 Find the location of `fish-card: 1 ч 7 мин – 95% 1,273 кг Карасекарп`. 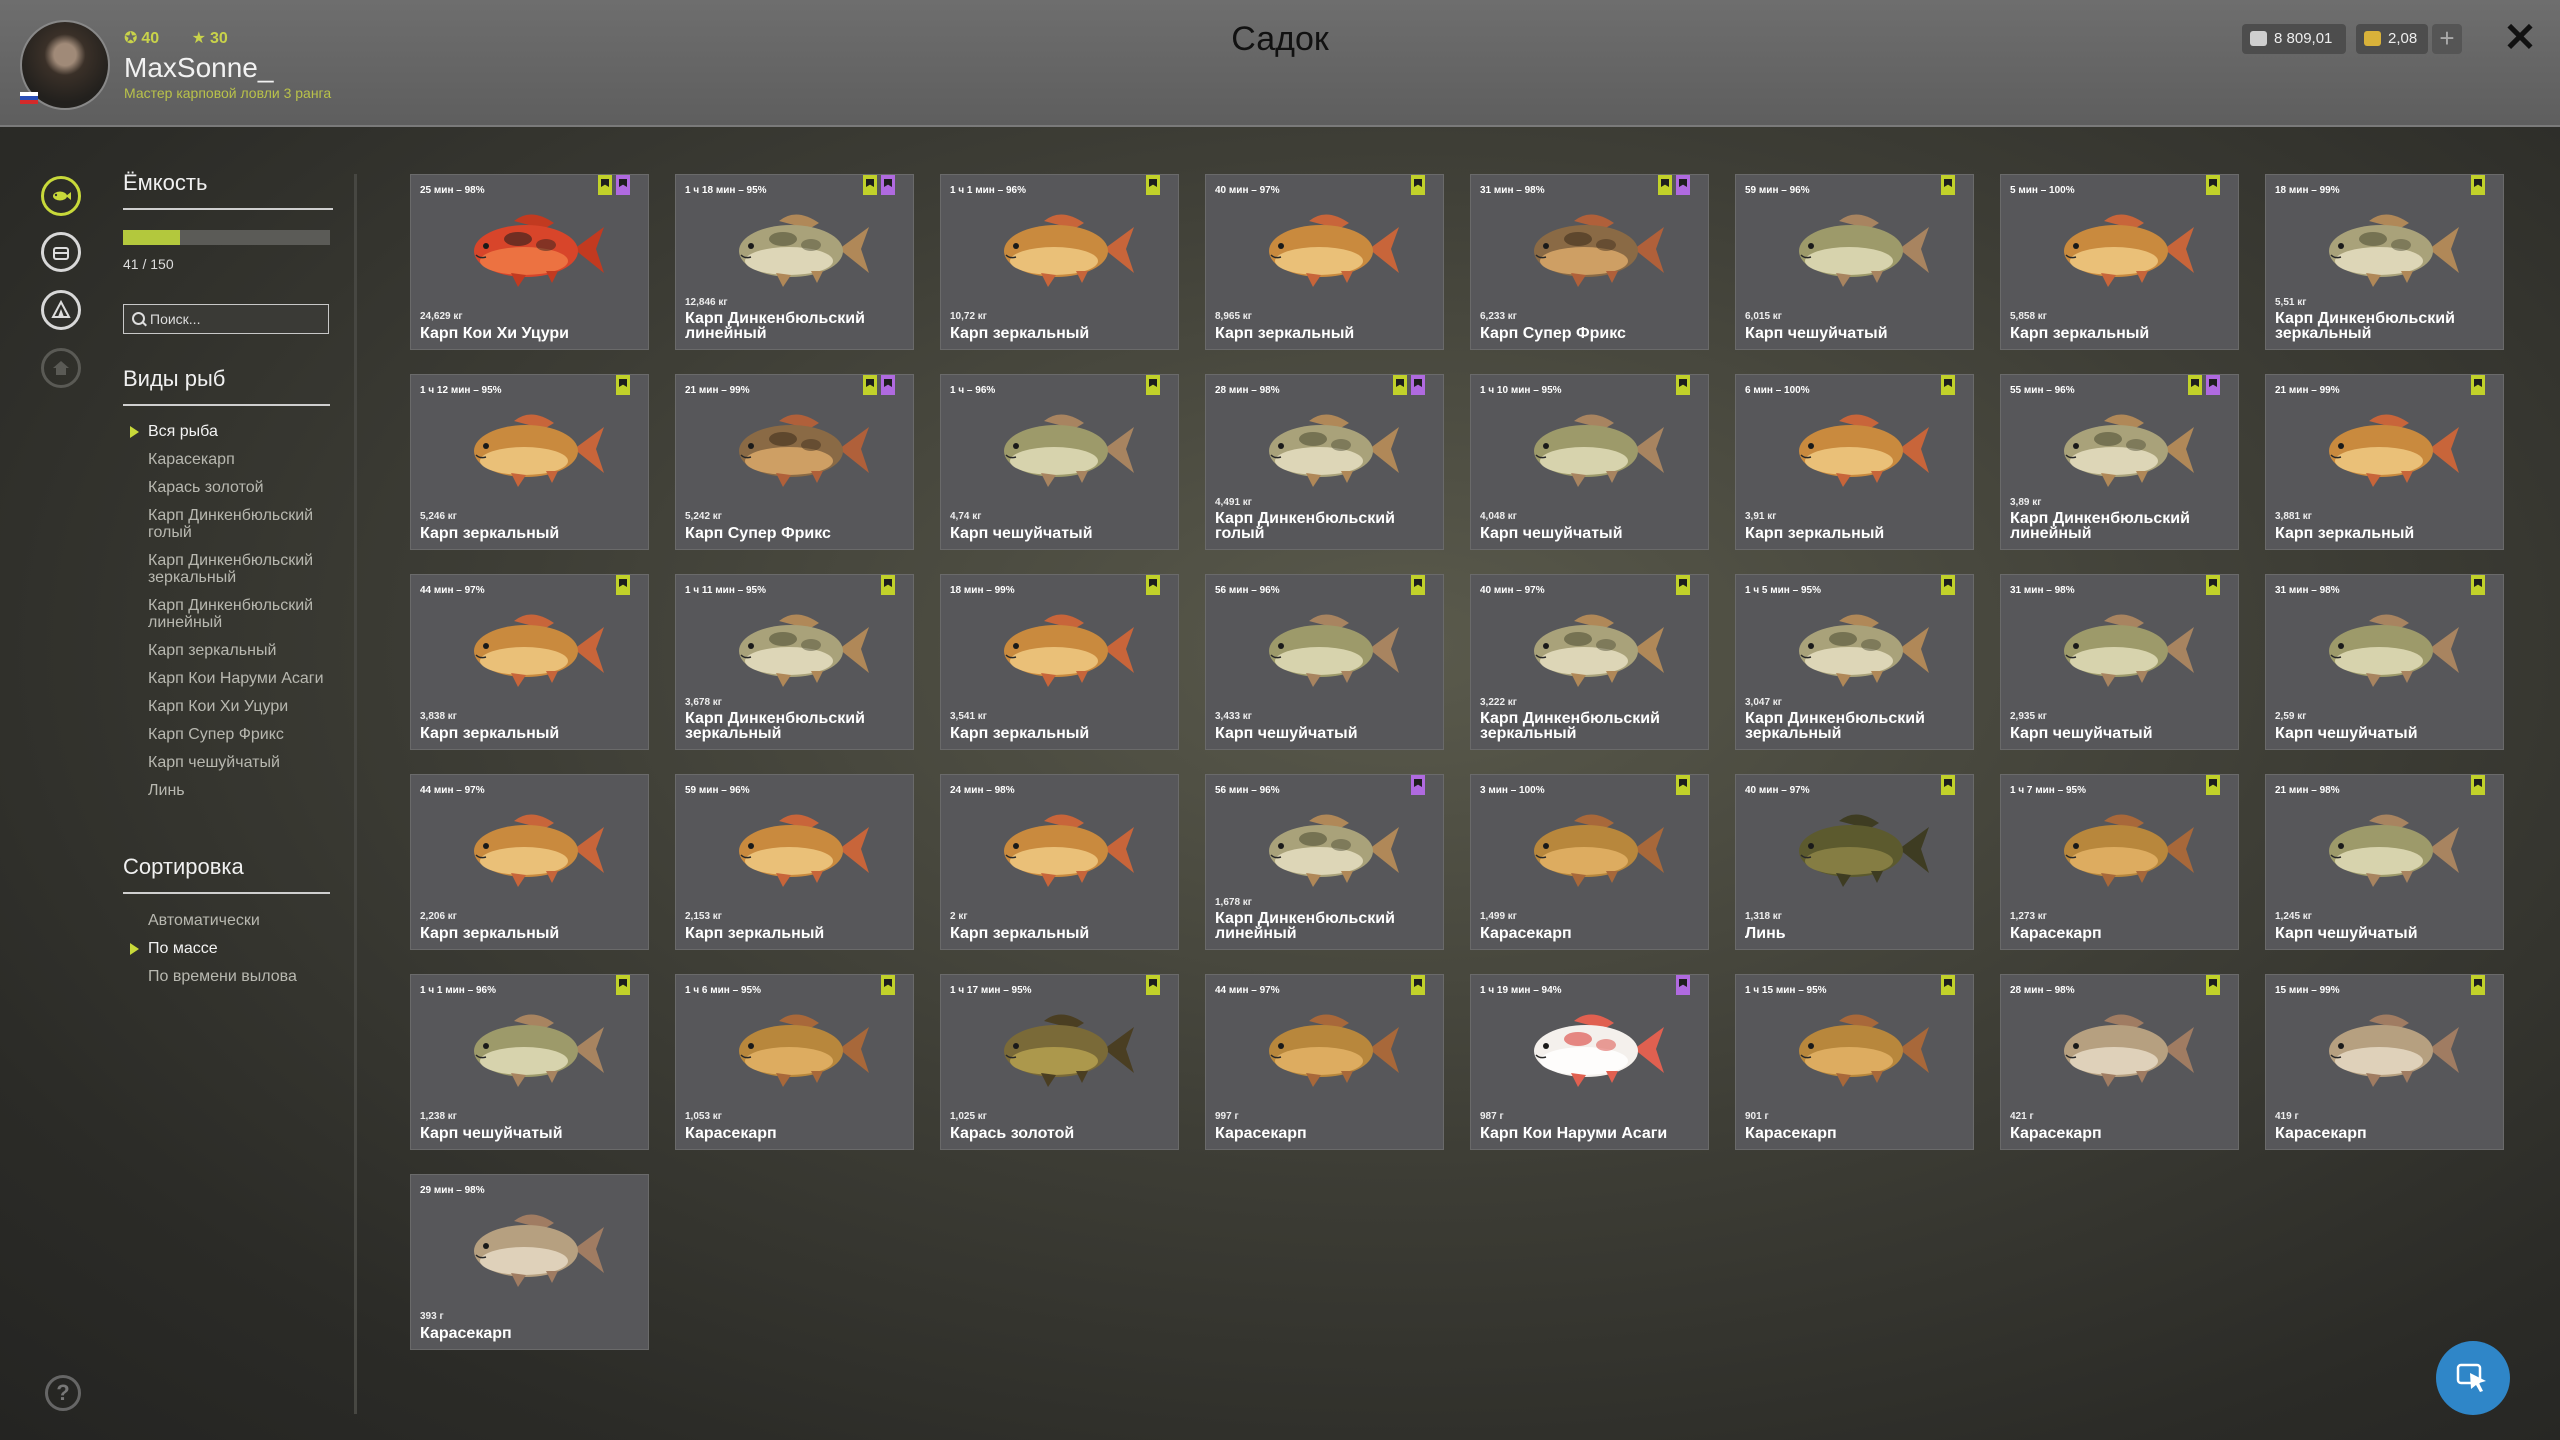

fish-card: 1 ч 7 мин – 95% 1,273 кг Карасекарп is located at coordinates (2119, 862).